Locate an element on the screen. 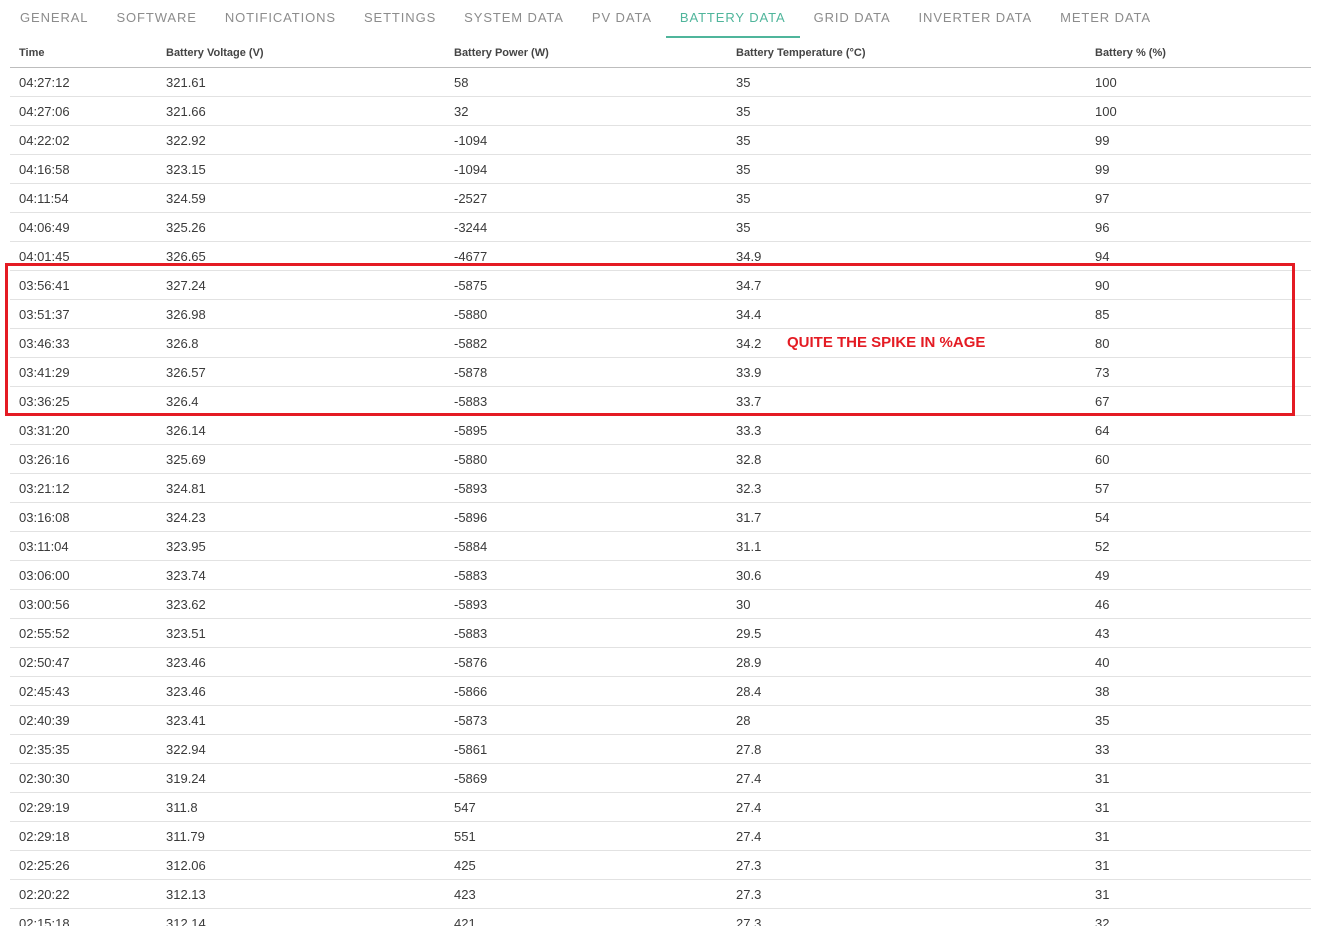  time-cell: 03:06:00 is located at coordinates (83, 575).